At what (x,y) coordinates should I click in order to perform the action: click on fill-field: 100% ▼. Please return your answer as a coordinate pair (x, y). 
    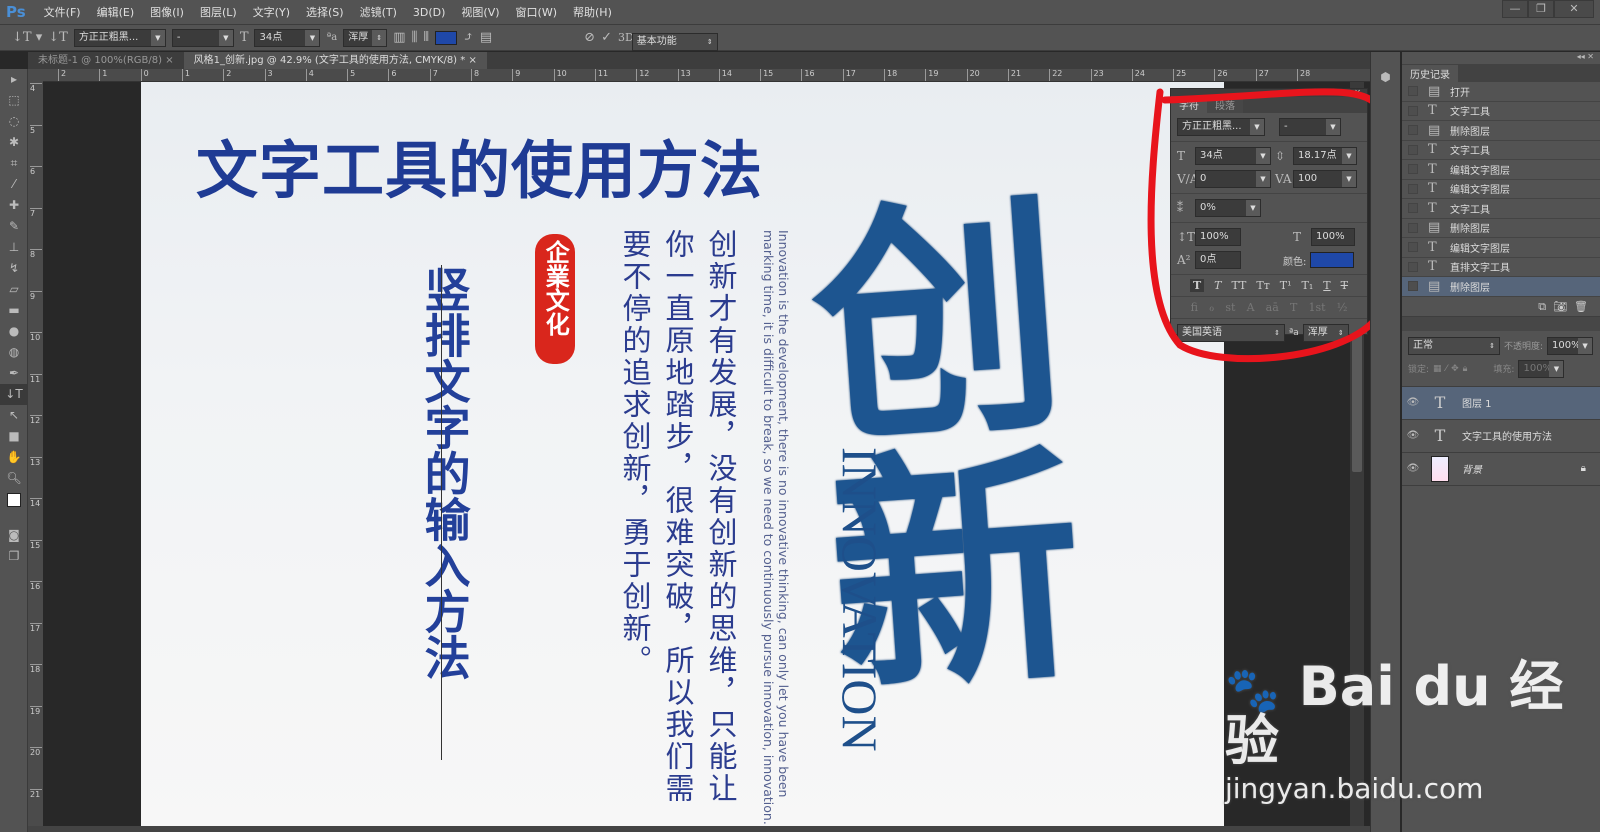
    Looking at the image, I should click on (1541, 368).